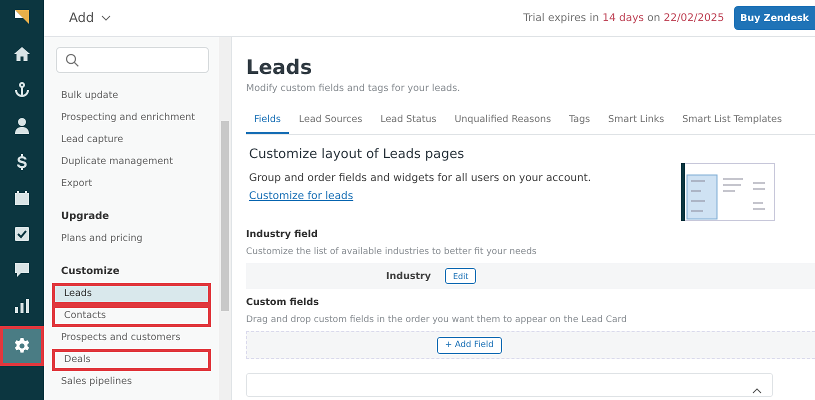 The height and width of the screenshot is (400, 815). I want to click on sidebar-item: Contacts, so click(131, 316).